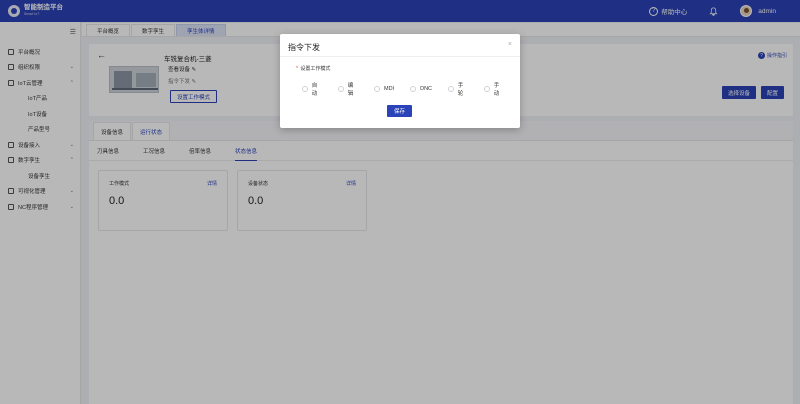 The height and width of the screenshot is (404, 800). I want to click on required-mark: *, so click(297, 69).